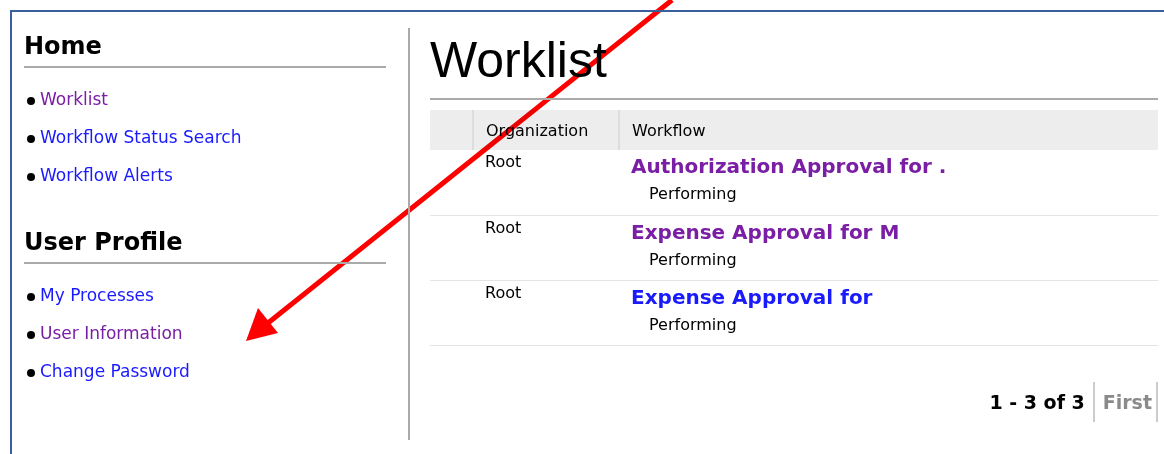  What do you see at coordinates (451, 130) in the screenshot?
I see `table-header-cell` at bounding box center [451, 130].